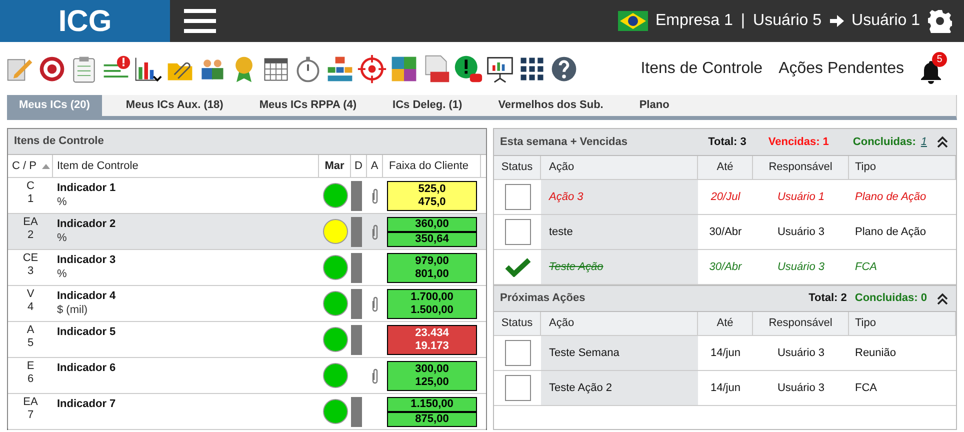  What do you see at coordinates (30, 199) in the screenshot?
I see `indicator-number: 1` at bounding box center [30, 199].